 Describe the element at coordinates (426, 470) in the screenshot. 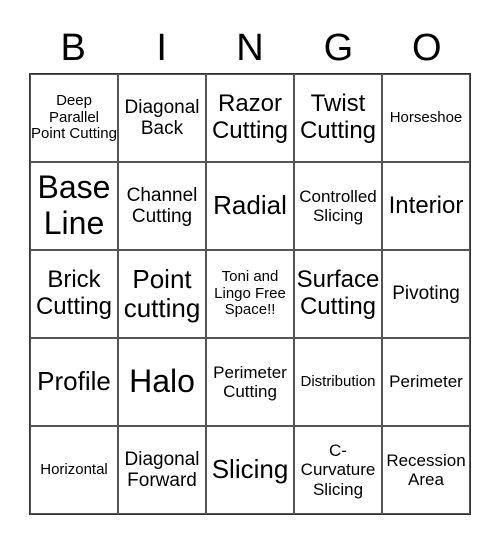

I see `bingo-cell: Recession Area` at that location.